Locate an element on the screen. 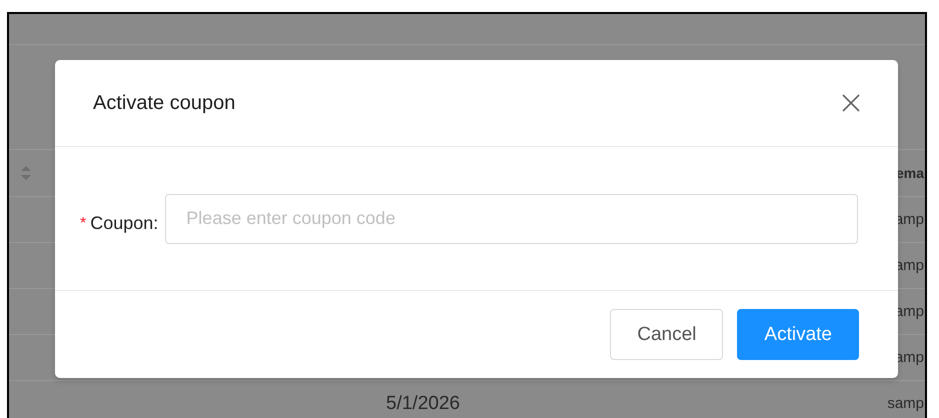  table-cell: samp is located at coordinates (905, 403).